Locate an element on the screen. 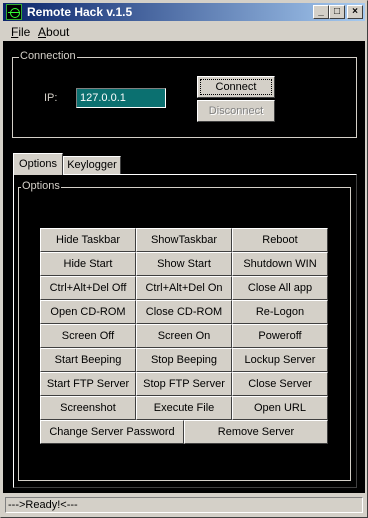  options-group-label: Options is located at coordinates (41, 186).